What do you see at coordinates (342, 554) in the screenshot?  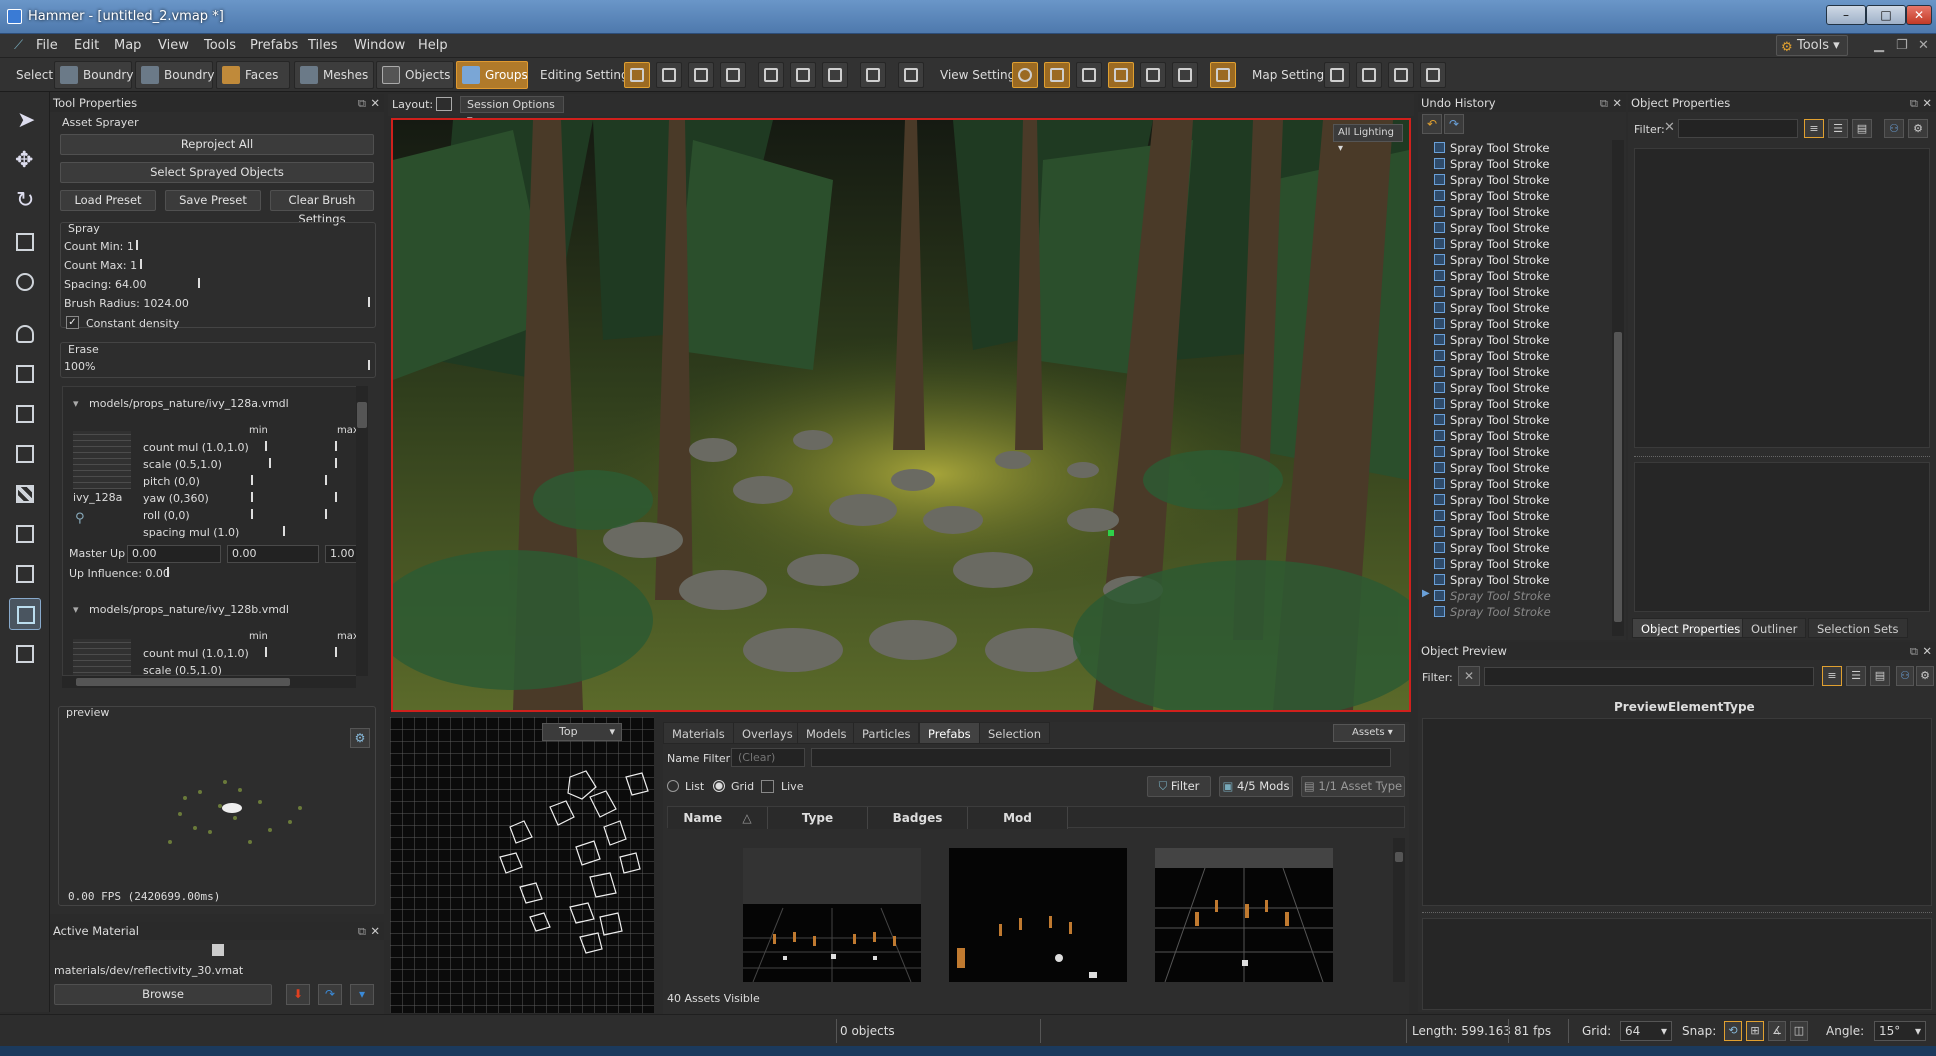 I see `master-up-z-field: 1.00` at bounding box center [342, 554].